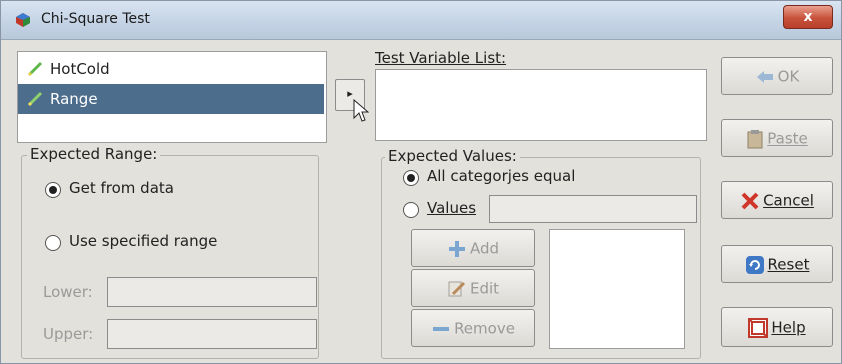 The image size is (842, 364). I want to click on window-title: Chi-Square Test, so click(95, 19).